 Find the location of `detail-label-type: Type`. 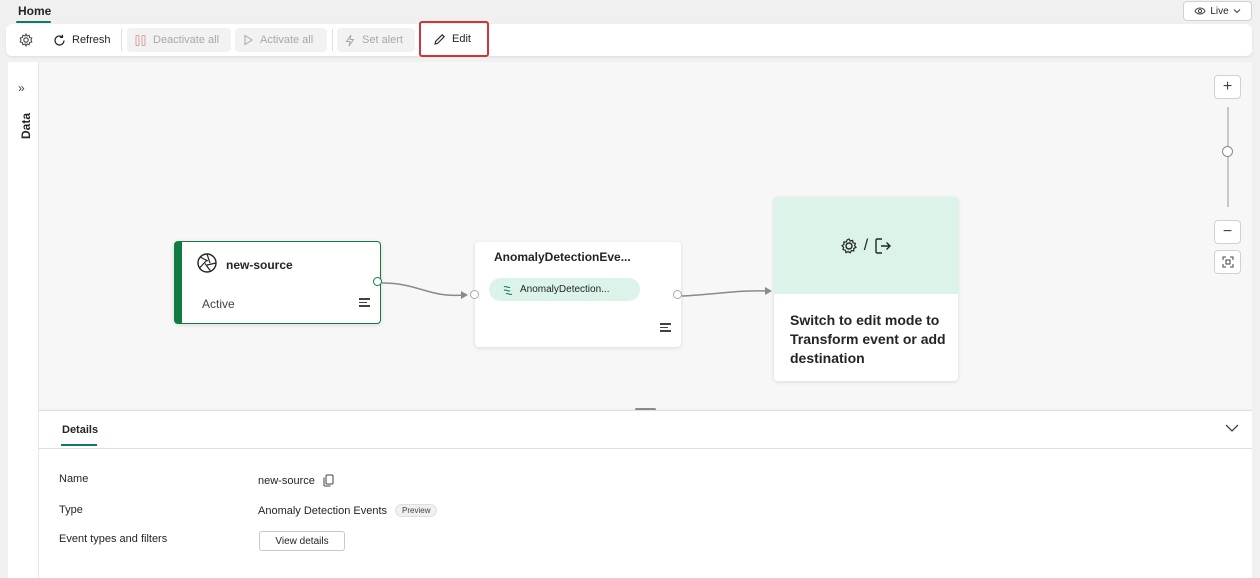

detail-label-type: Type is located at coordinates (71, 510).